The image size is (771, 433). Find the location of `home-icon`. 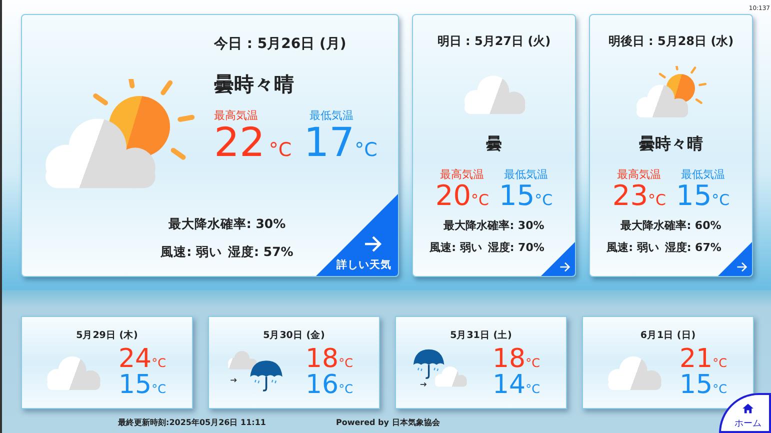

home-icon is located at coordinates (748, 408).